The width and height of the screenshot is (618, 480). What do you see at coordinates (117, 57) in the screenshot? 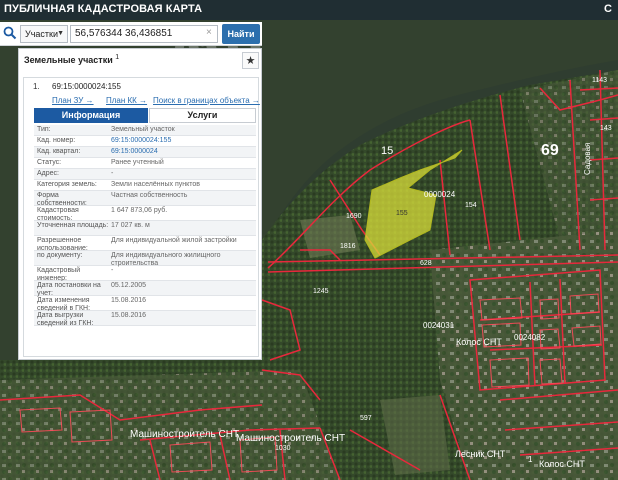
I see `result-count: 1` at bounding box center [117, 57].